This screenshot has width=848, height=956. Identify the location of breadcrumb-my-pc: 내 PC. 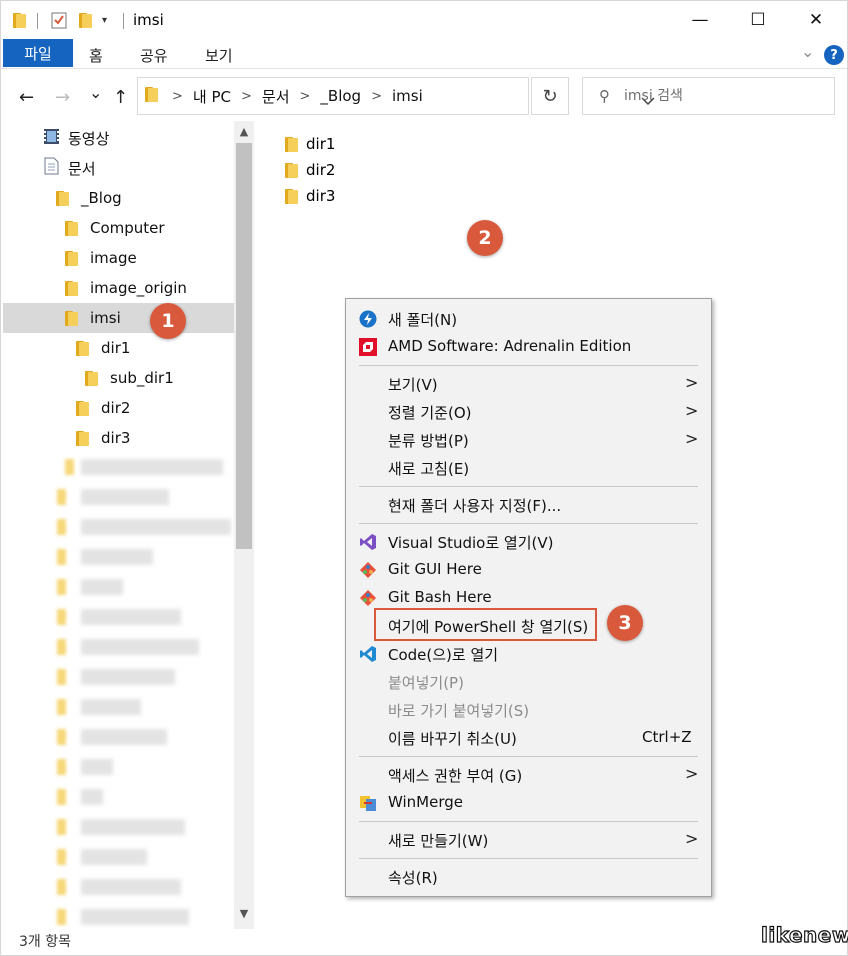
(212, 96).